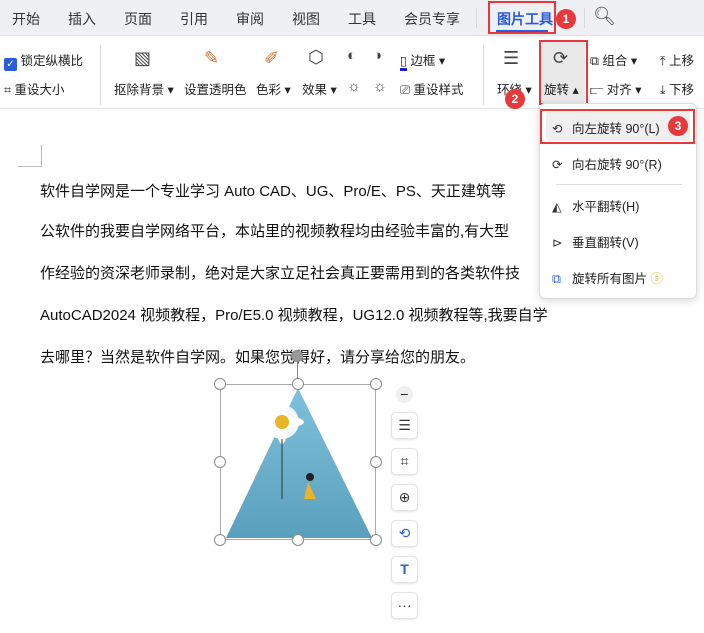  What do you see at coordinates (380, 86) in the screenshot?
I see `brightness-down-icon: ☼` at bounding box center [380, 86].